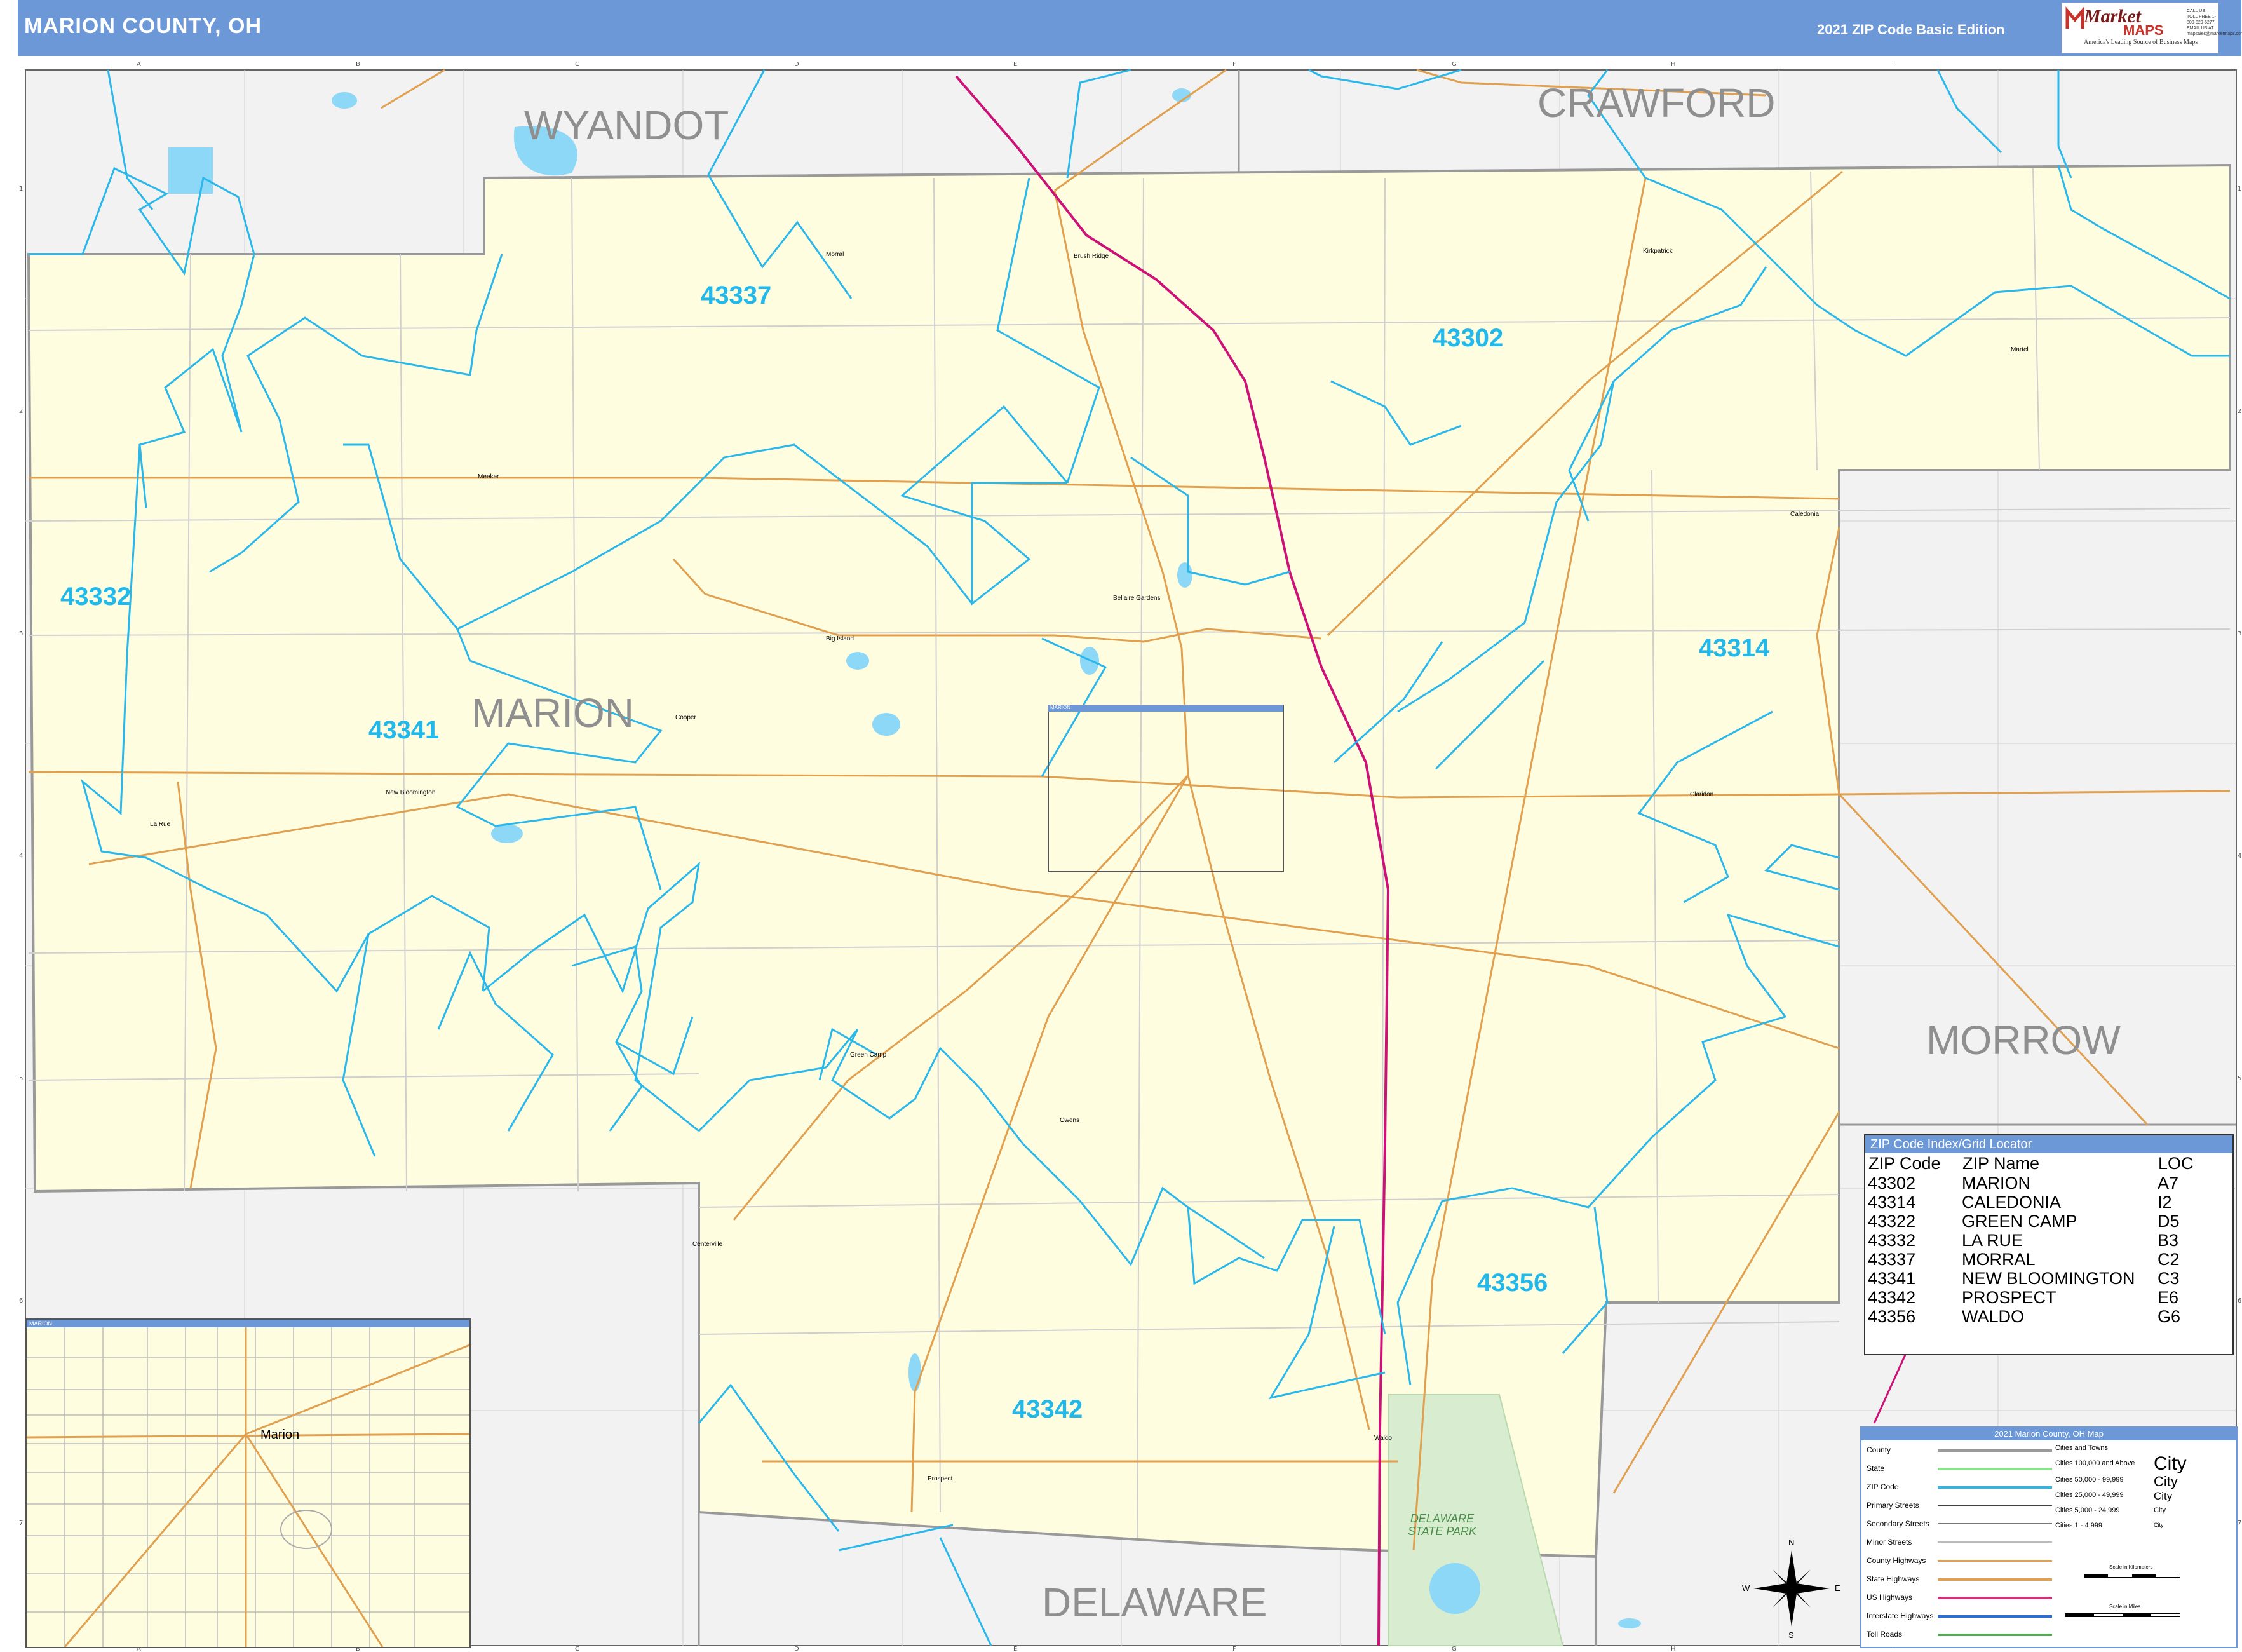 The height and width of the screenshot is (1652, 2242). What do you see at coordinates (835, 255) in the screenshot?
I see `town-morral: Morral` at bounding box center [835, 255].